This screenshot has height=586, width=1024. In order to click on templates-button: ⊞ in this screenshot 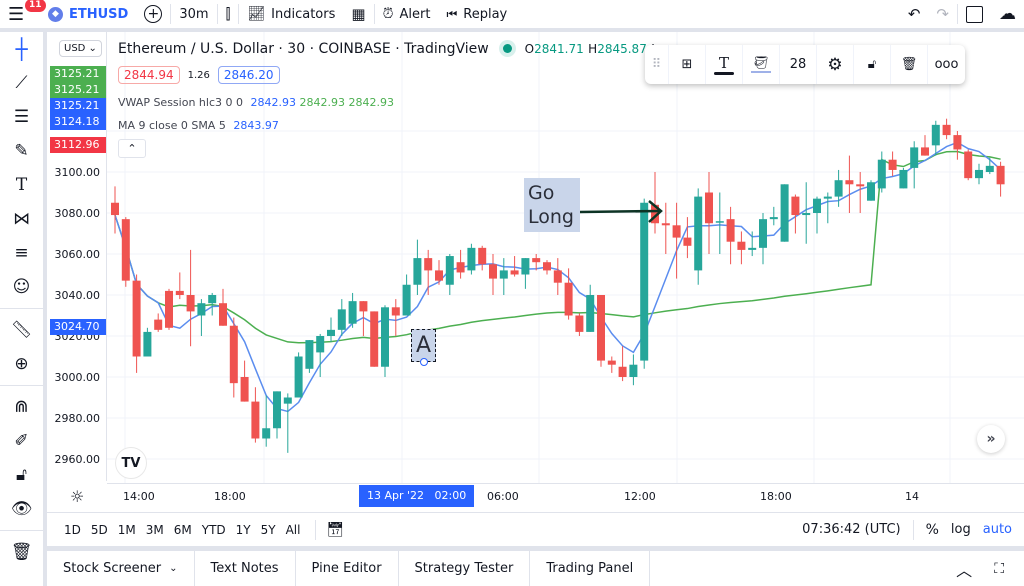, I will do `click(687, 64)`.